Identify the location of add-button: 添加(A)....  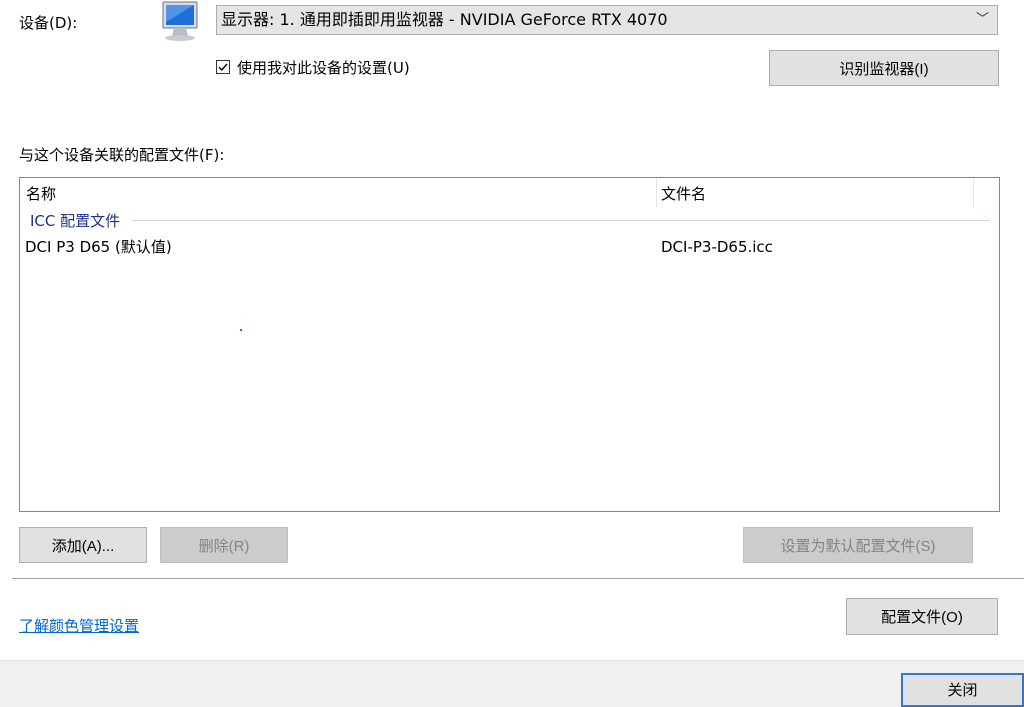
(83, 545).